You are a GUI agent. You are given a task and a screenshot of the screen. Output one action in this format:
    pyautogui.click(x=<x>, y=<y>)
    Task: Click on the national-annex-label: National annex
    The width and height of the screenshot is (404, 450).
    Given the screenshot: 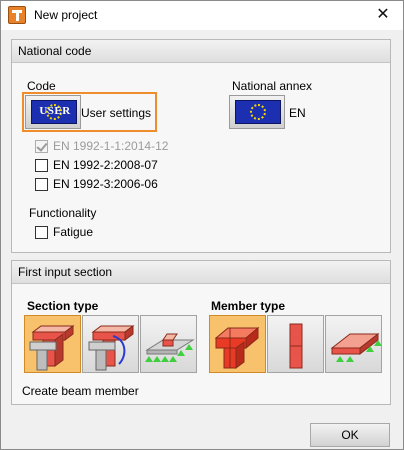 What is the action you would take?
    pyautogui.click(x=272, y=86)
    